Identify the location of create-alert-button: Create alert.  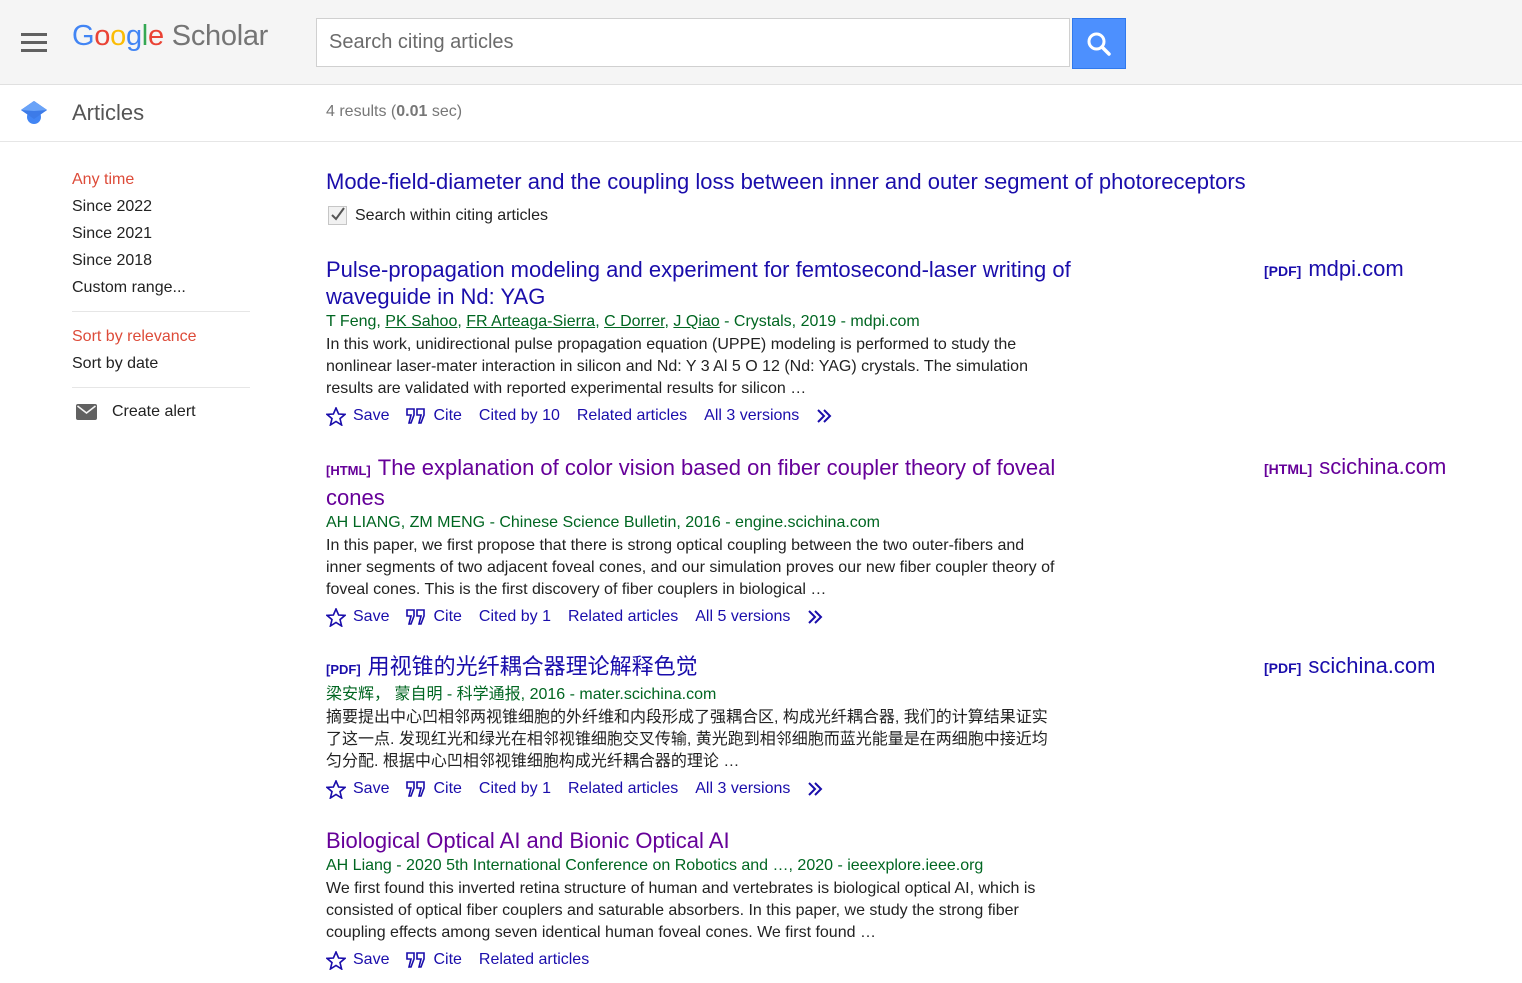
(162, 412).